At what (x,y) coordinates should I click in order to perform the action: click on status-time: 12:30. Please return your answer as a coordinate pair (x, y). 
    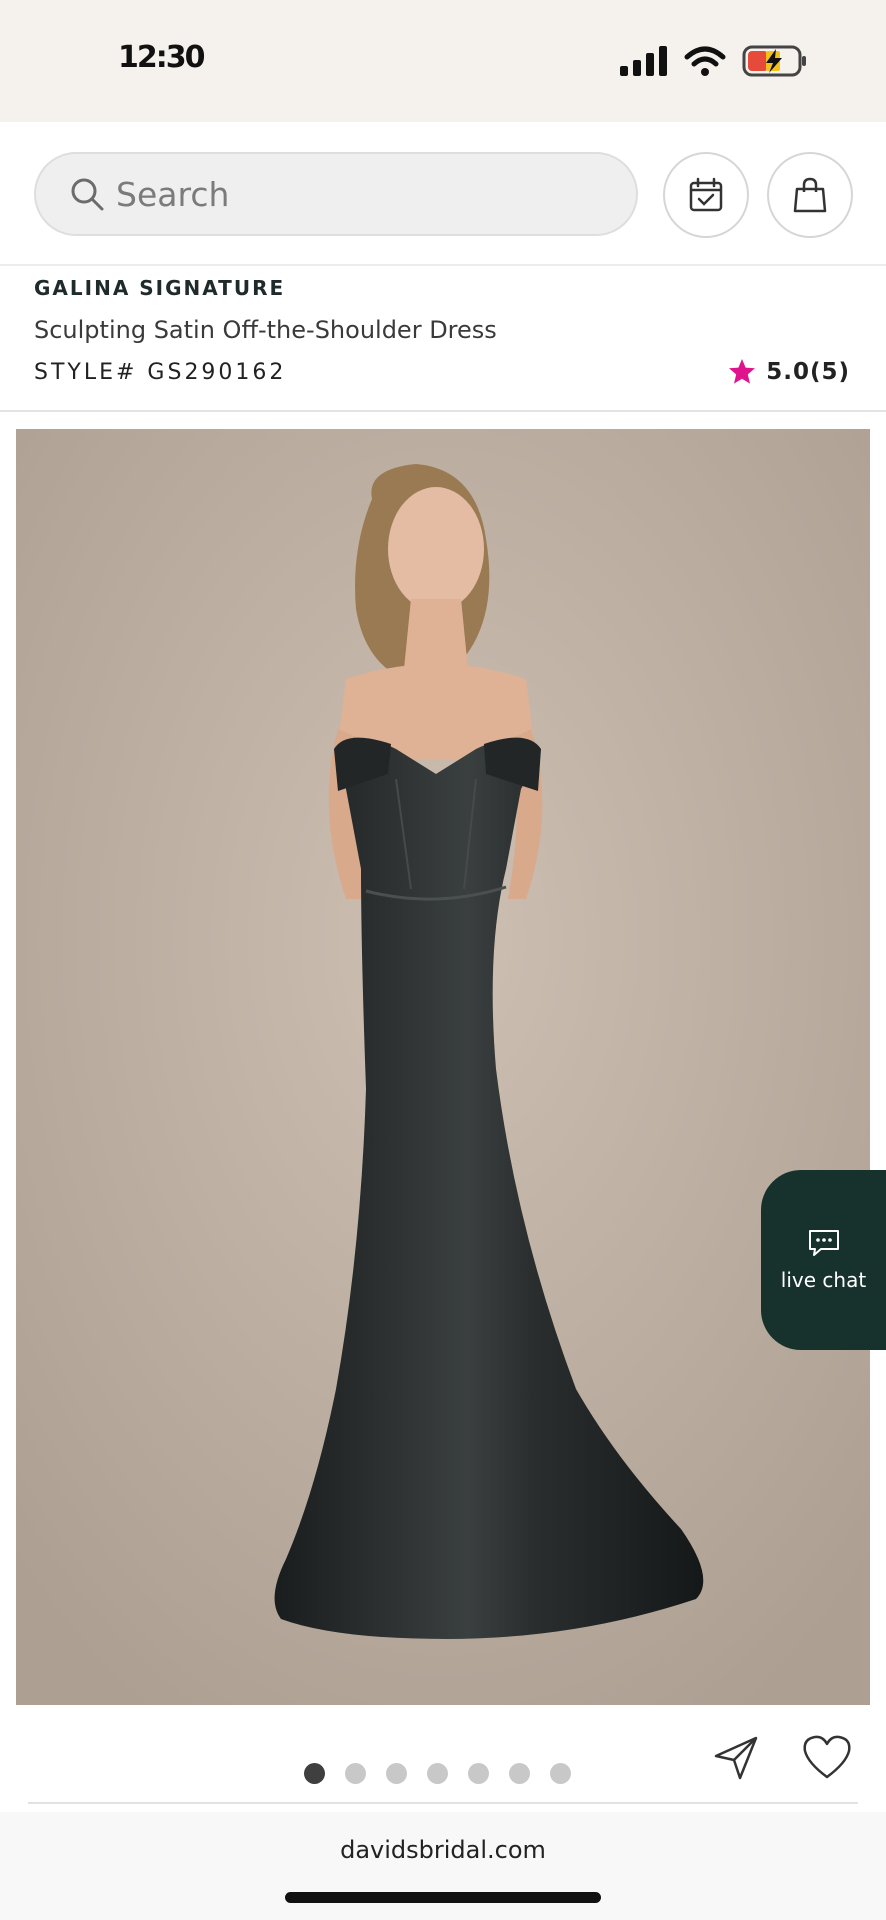
    Looking at the image, I should click on (161, 57).